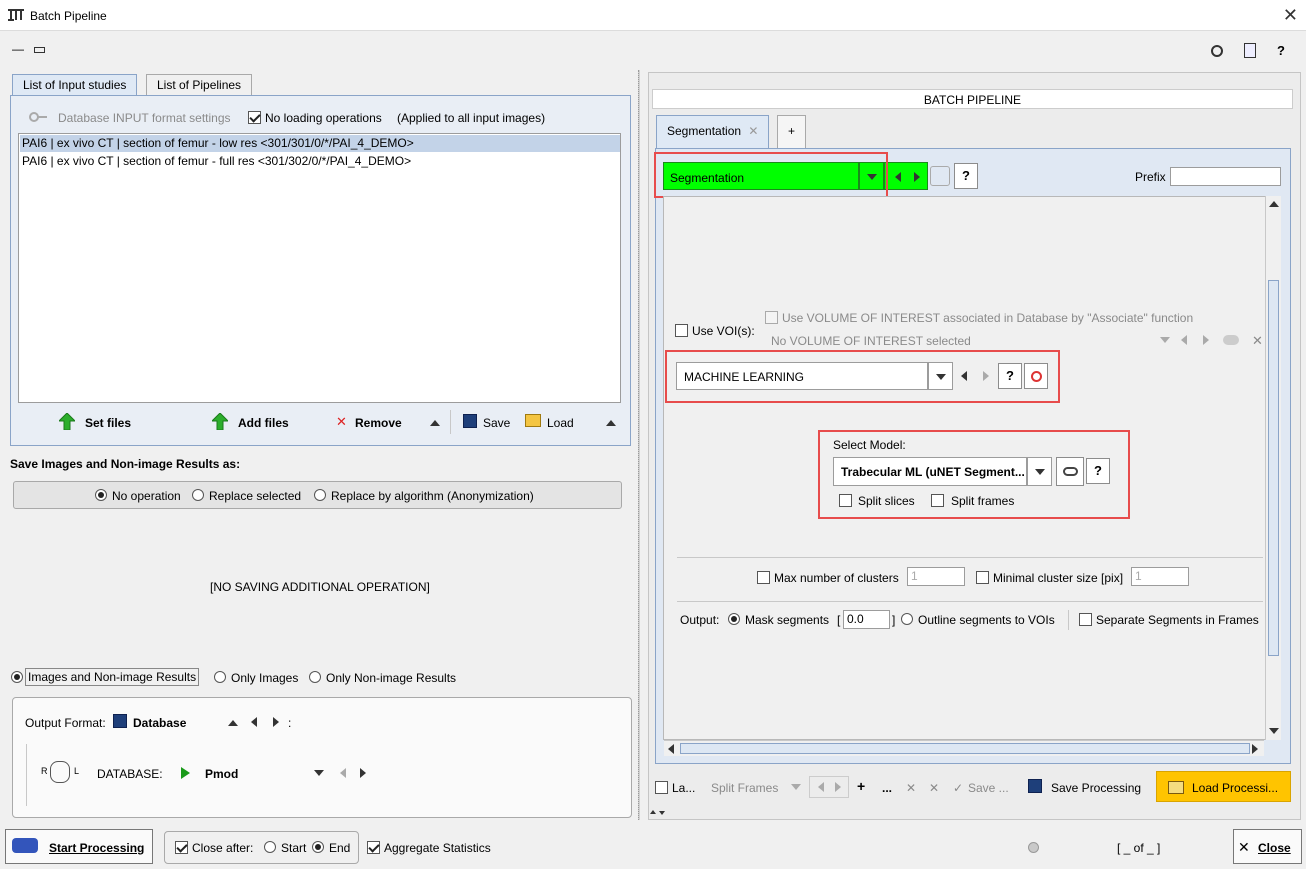 The height and width of the screenshot is (869, 1306). What do you see at coordinates (220, 677) in the screenshot?
I see `only-images-radio` at bounding box center [220, 677].